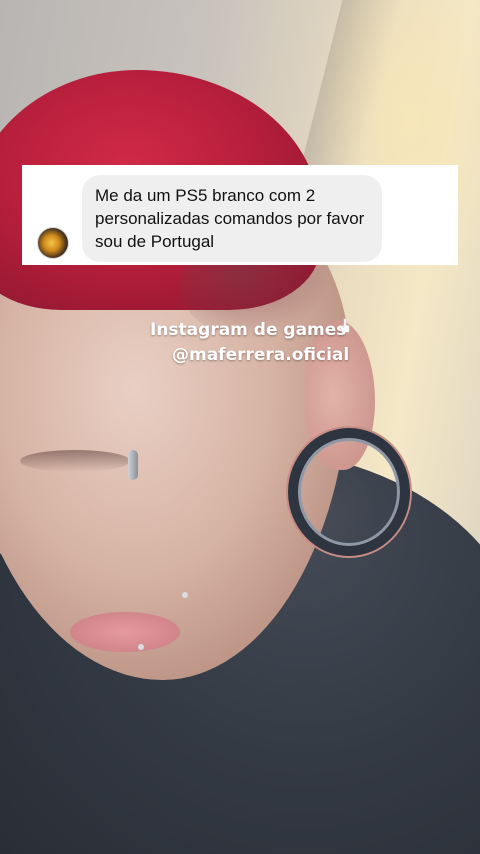 The width and height of the screenshot is (480, 854). Describe the element at coordinates (349, 492) in the screenshot. I see `ear-tunnel-piercing` at that location.